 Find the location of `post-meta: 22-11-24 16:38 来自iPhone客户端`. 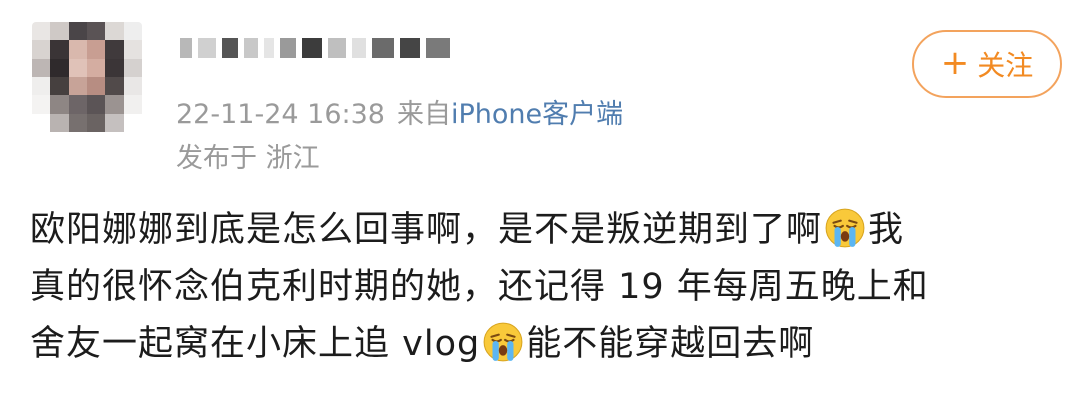

post-meta: 22-11-24 16:38 来自iPhone客户端 is located at coordinates (399, 111).